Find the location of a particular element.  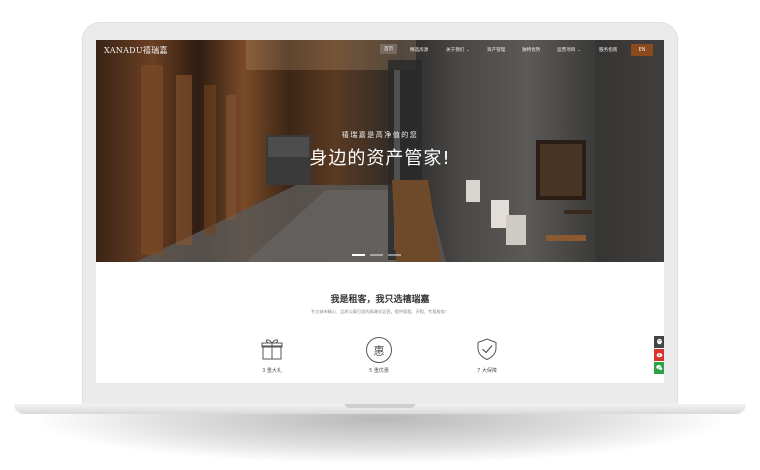

qq-button is located at coordinates (659, 342).